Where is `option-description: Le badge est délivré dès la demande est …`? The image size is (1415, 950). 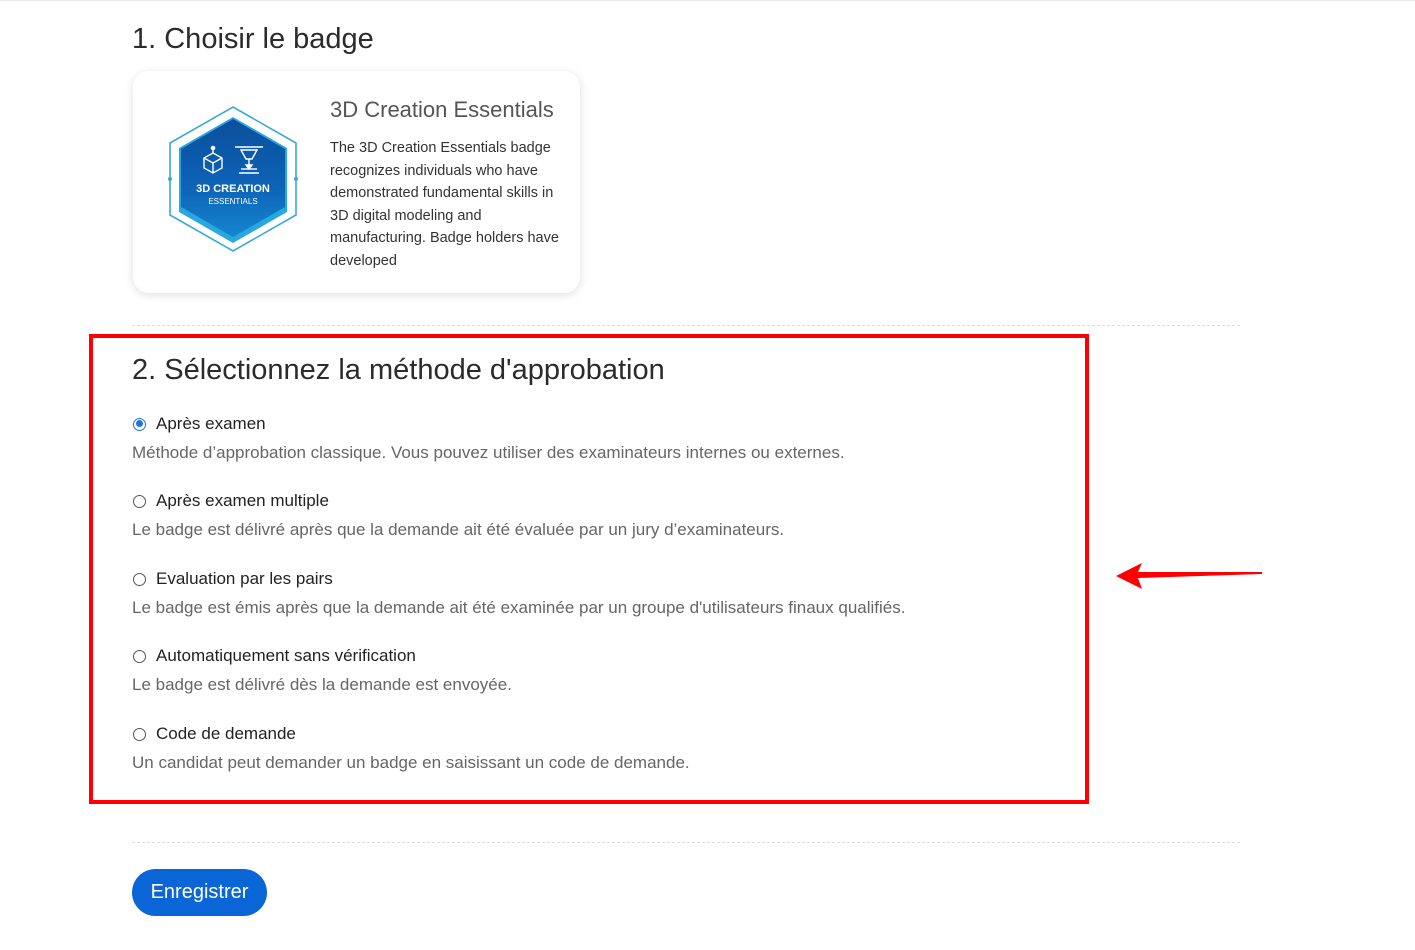 option-description: Le badge est délivré dès la demande est … is located at coordinates (322, 684).